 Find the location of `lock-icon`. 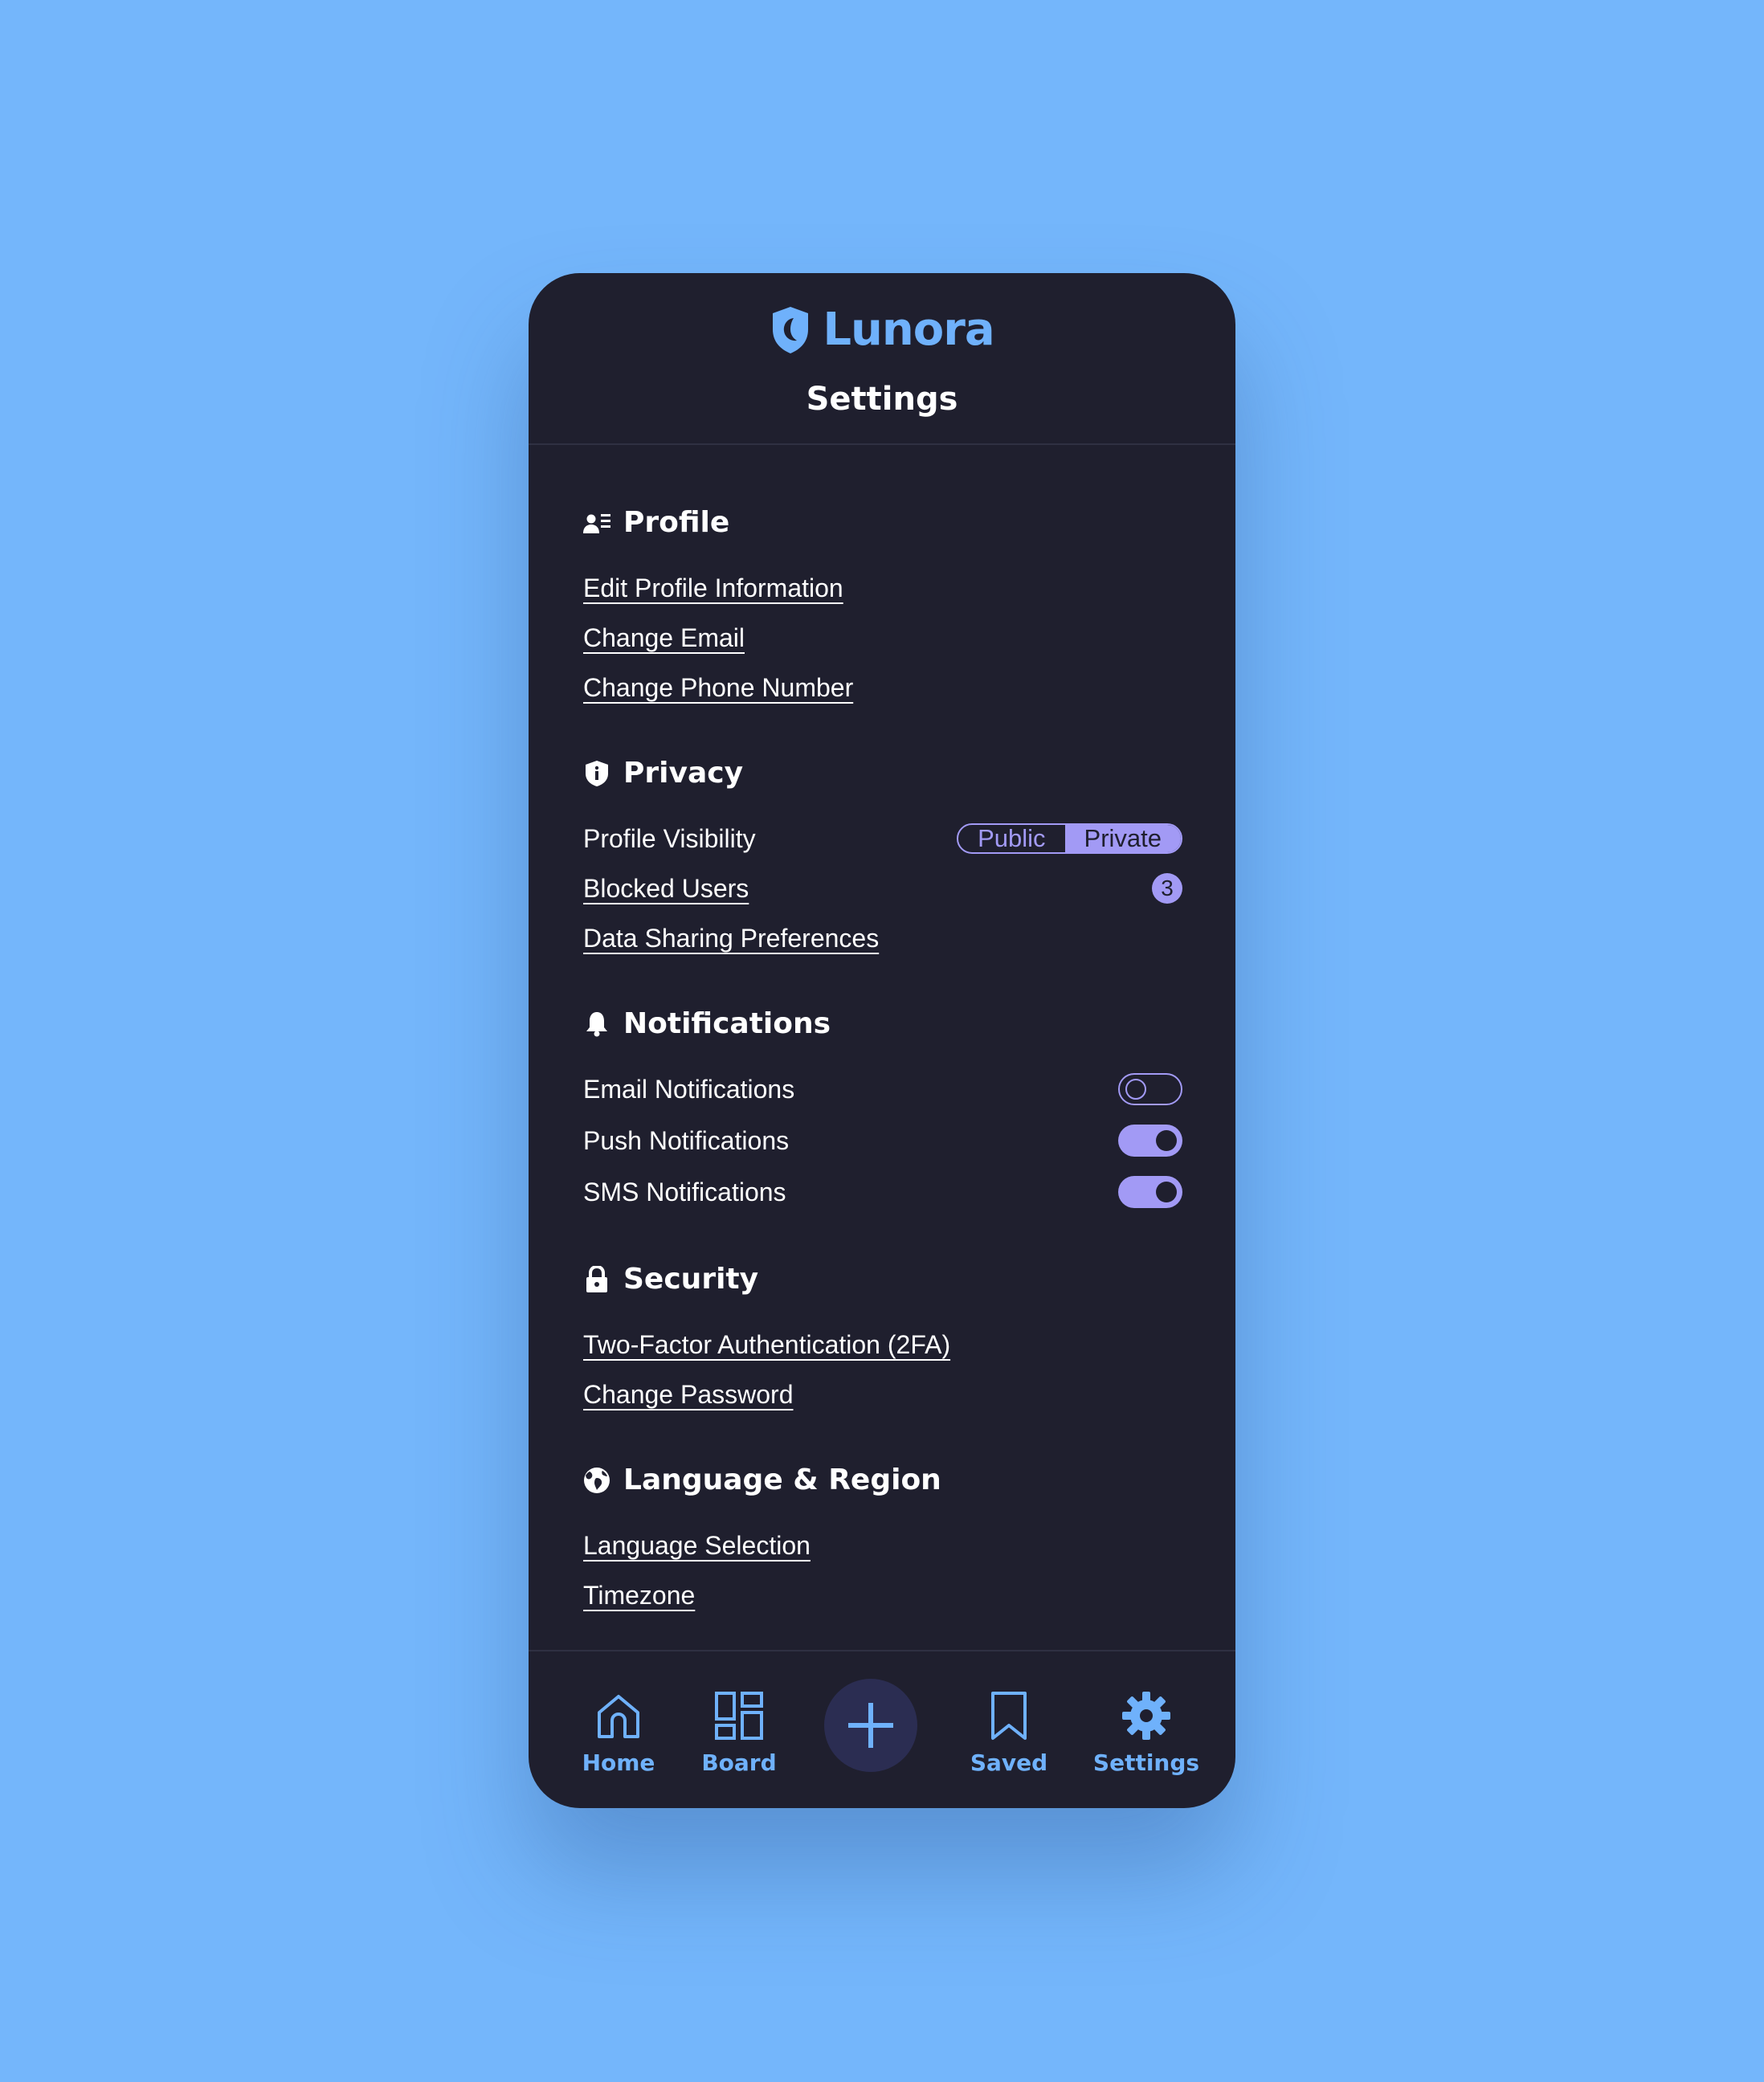

lock-icon is located at coordinates (596, 1279).